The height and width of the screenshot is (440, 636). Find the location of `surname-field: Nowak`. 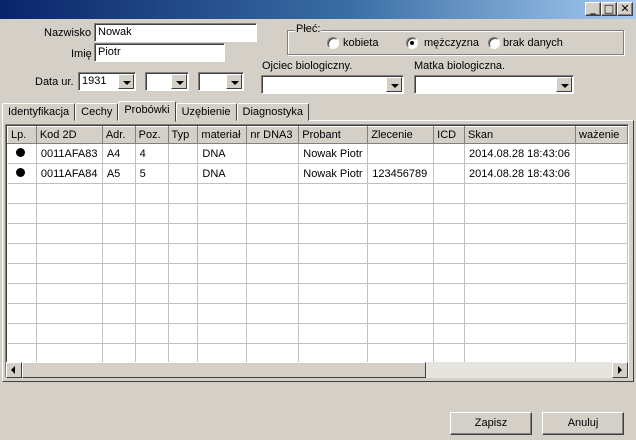

surname-field: Nowak is located at coordinates (175, 32).